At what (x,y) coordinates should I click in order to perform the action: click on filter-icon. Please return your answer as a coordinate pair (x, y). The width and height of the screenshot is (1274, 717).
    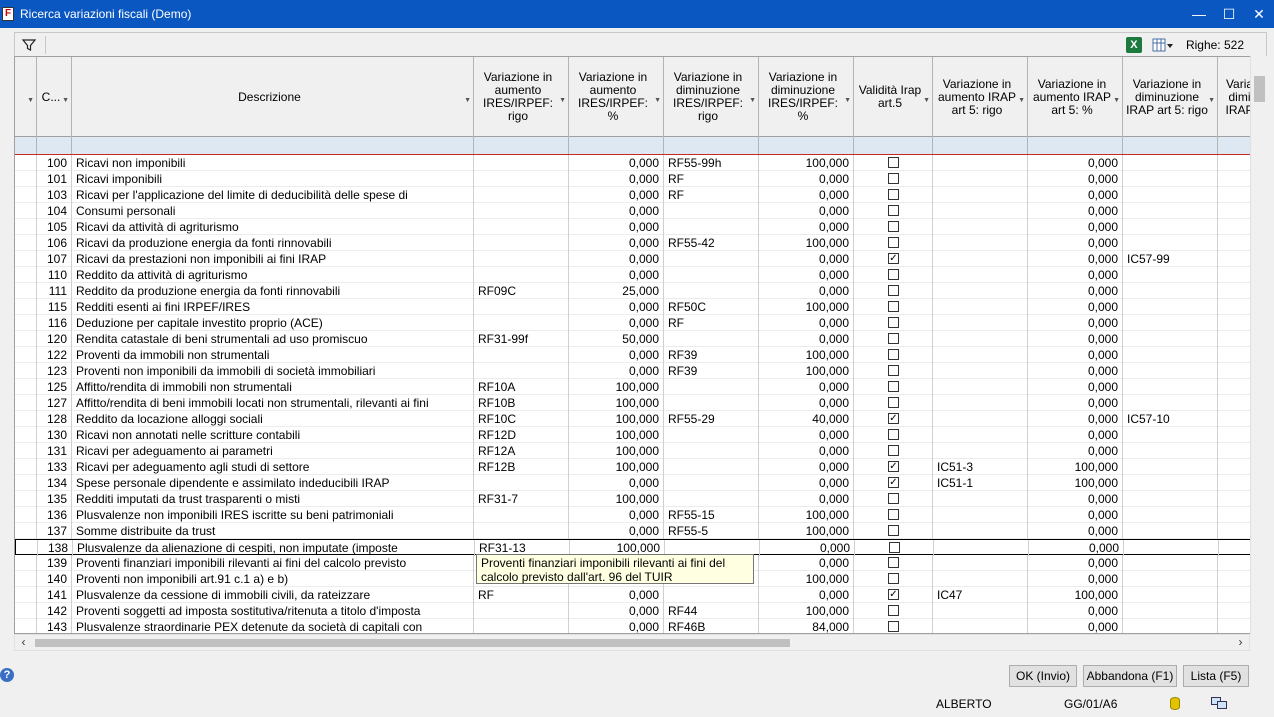
    Looking at the image, I should click on (29, 45).